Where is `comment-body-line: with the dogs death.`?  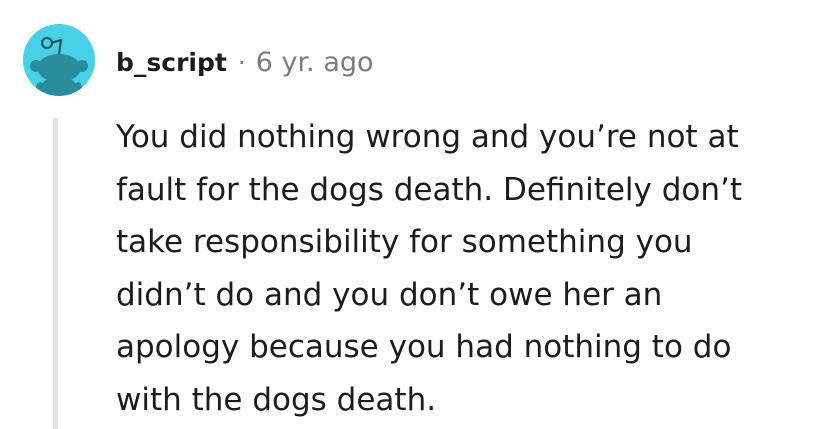 comment-body-line: with the dogs death. is located at coordinates (276, 399).